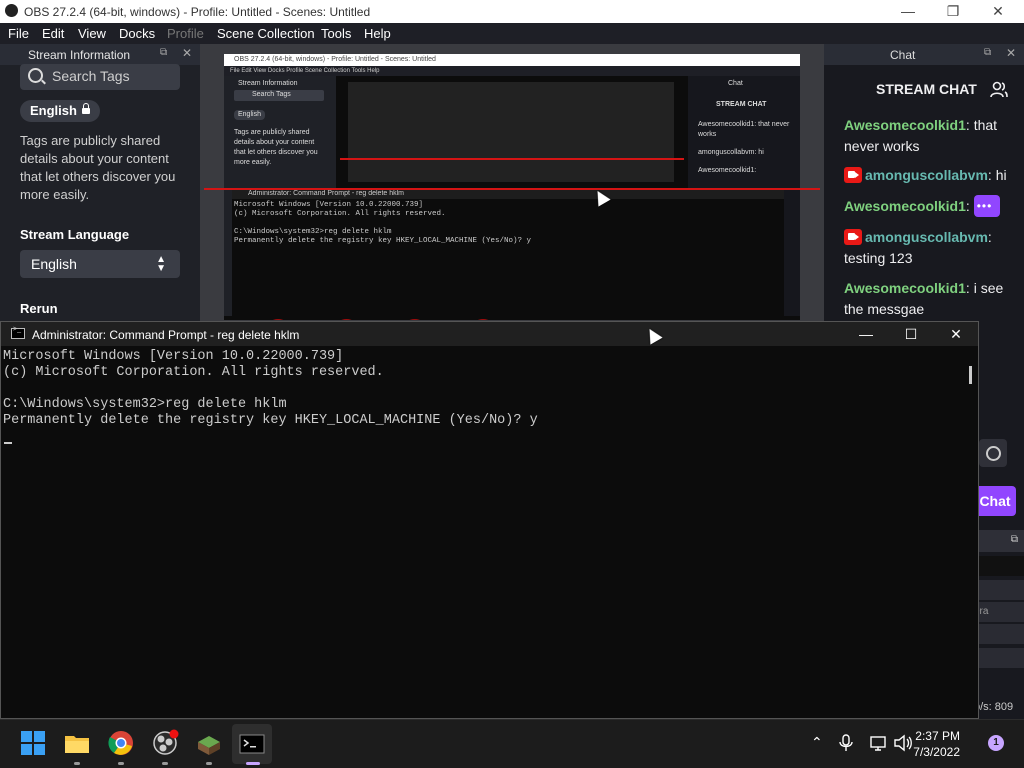 The height and width of the screenshot is (768, 1024). What do you see at coordinates (853, 175) in the screenshot?
I see `broadcaster-badge-icon` at bounding box center [853, 175].